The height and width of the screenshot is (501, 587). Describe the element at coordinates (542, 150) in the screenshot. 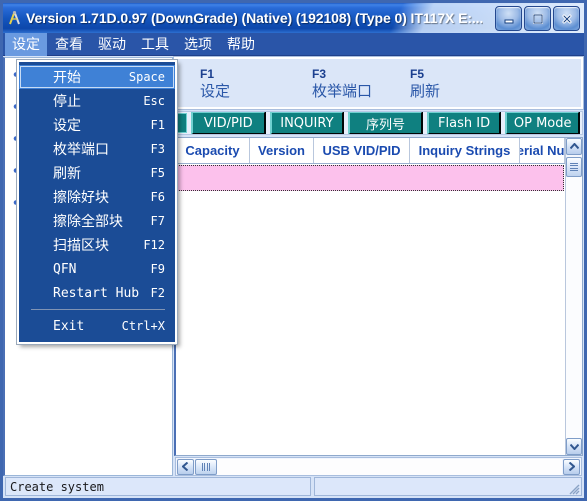

I see `column-header-serial-number: Serial Num` at that location.